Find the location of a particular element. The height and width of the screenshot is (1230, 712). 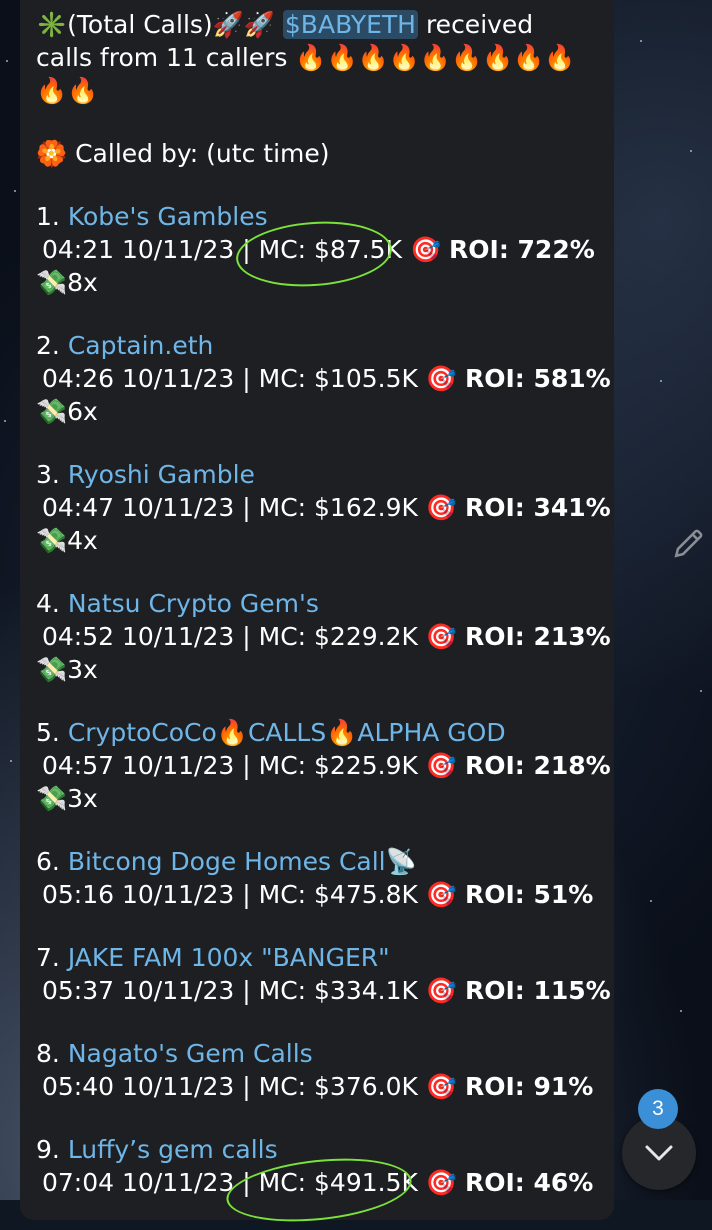

caller-link: Captain.eth is located at coordinates (141, 345).